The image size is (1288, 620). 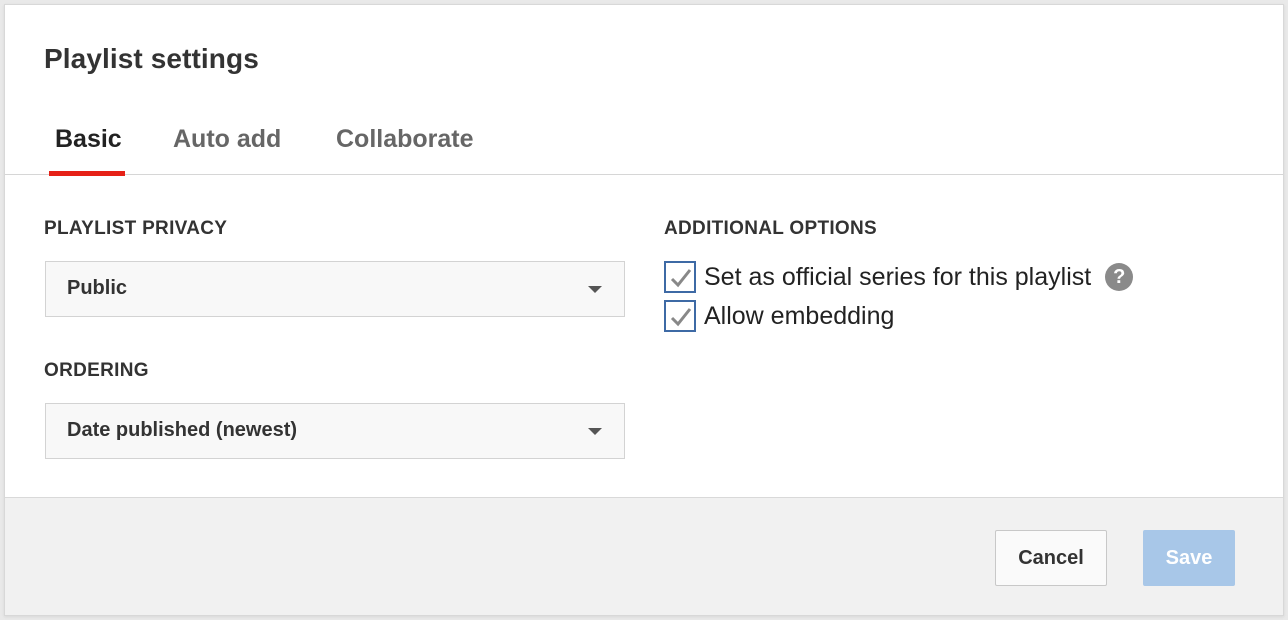 I want to click on ordering-section-label: ORDERING, so click(x=96, y=370).